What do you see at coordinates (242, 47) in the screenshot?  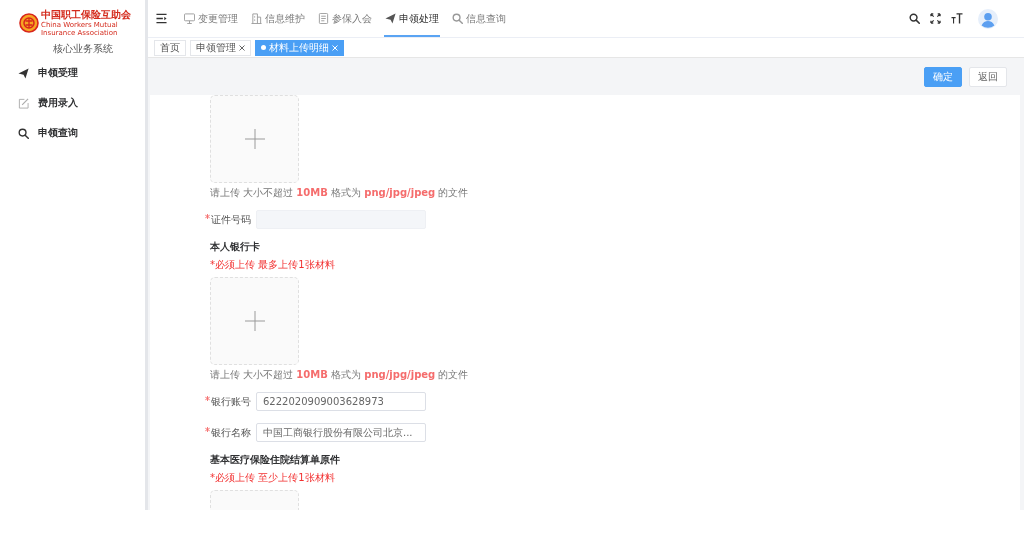 I see `close-icon` at bounding box center [242, 47].